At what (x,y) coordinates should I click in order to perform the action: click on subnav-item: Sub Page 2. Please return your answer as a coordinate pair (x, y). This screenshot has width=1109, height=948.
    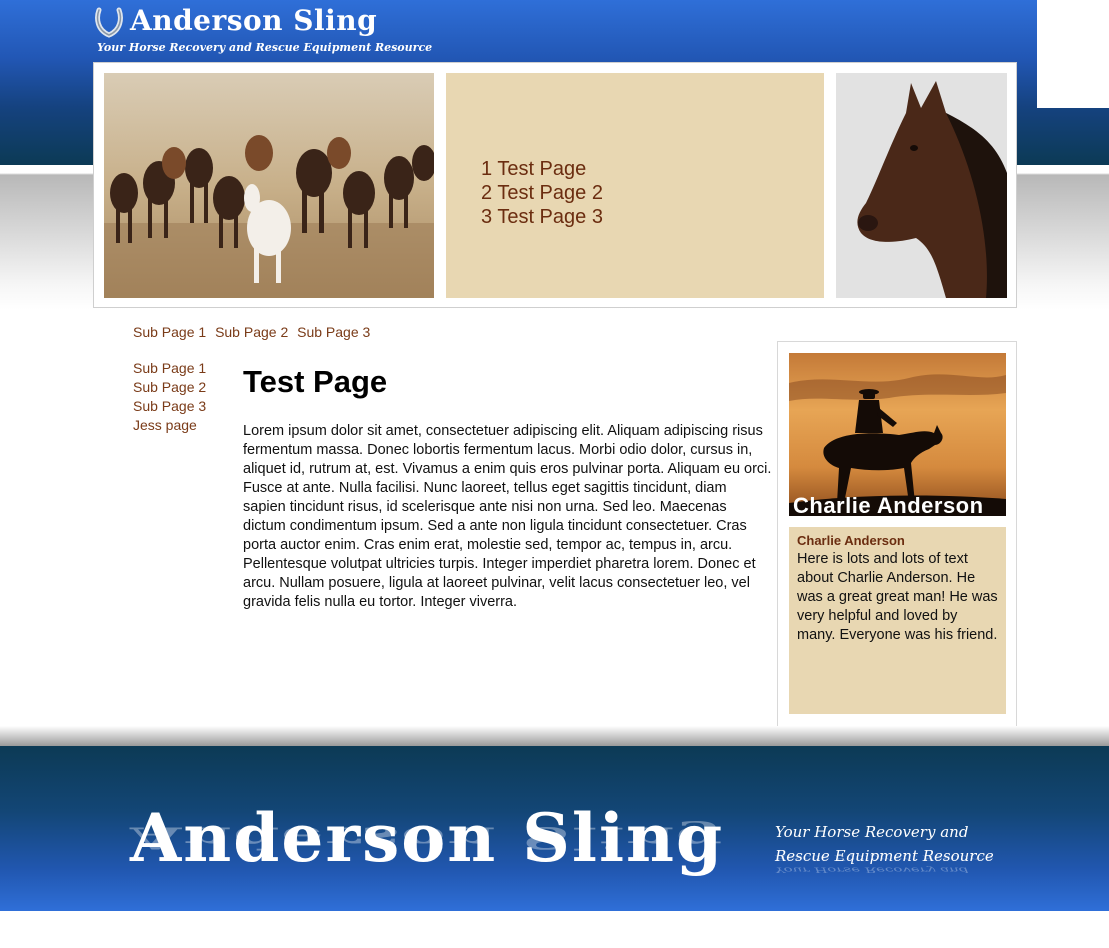
    Looking at the image, I should click on (251, 332).